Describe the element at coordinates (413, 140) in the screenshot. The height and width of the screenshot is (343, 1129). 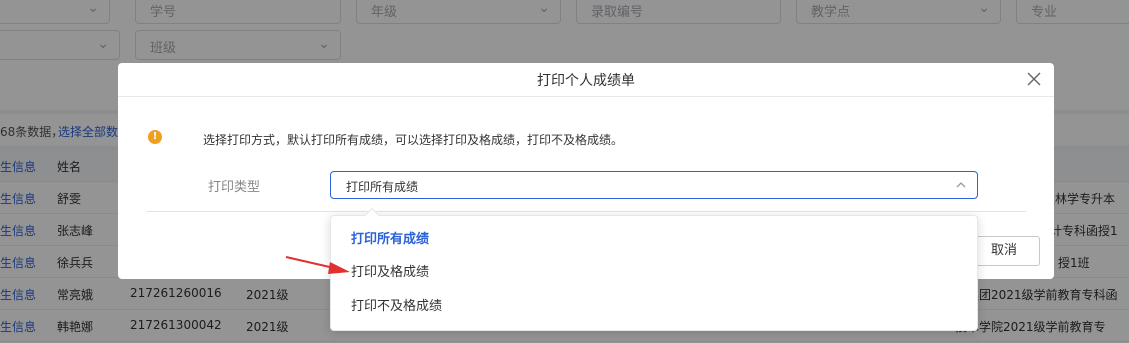
I see `dialog-tip: 选择打印方式，默认打印所有成绩，可以选择打印及格成绩，打印不及格成绩。` at that location.